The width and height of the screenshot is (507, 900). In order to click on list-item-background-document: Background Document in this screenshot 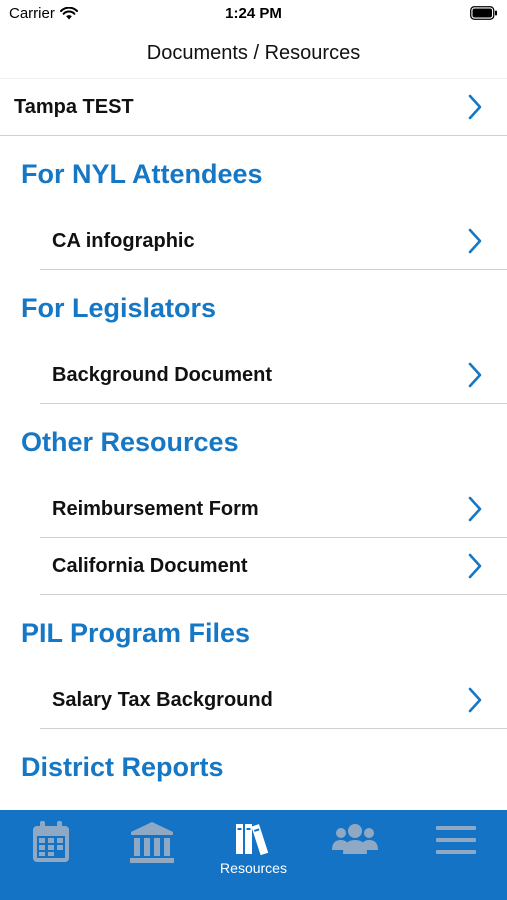, I will do `click(273, 375)`.